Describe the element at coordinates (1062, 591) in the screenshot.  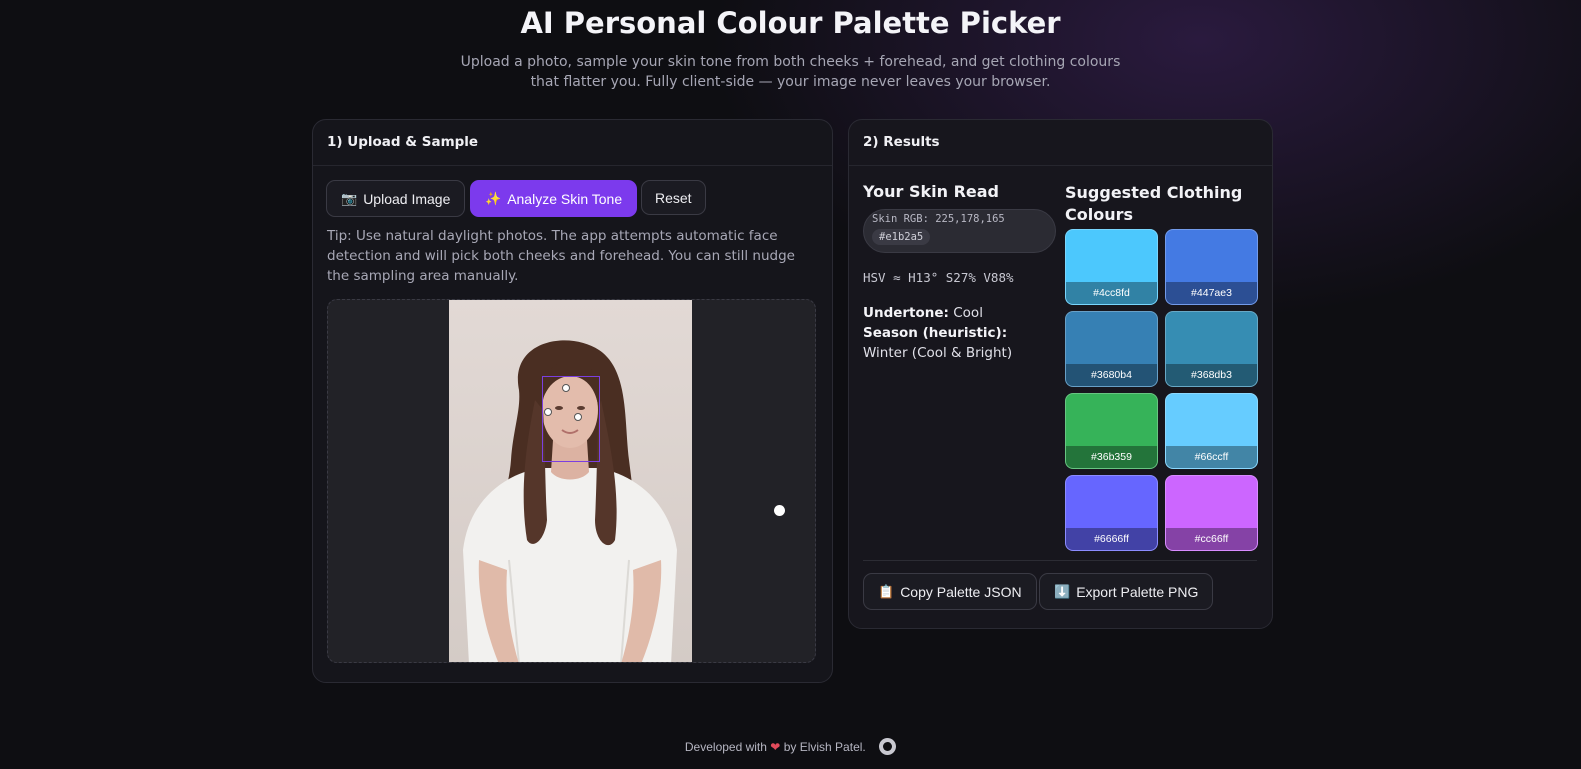
I see `download-icon: ⬇️` at that location.